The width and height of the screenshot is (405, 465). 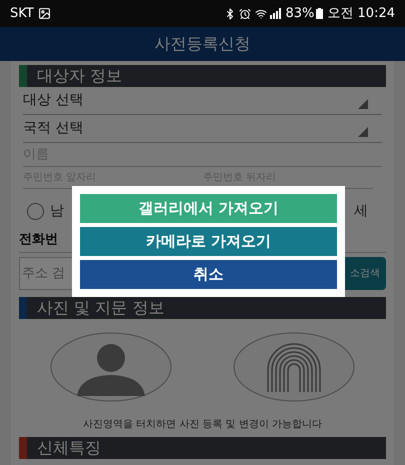 I want to click on dialog-button: 갤러리에서 가져오기, so click(x=208, y=208).